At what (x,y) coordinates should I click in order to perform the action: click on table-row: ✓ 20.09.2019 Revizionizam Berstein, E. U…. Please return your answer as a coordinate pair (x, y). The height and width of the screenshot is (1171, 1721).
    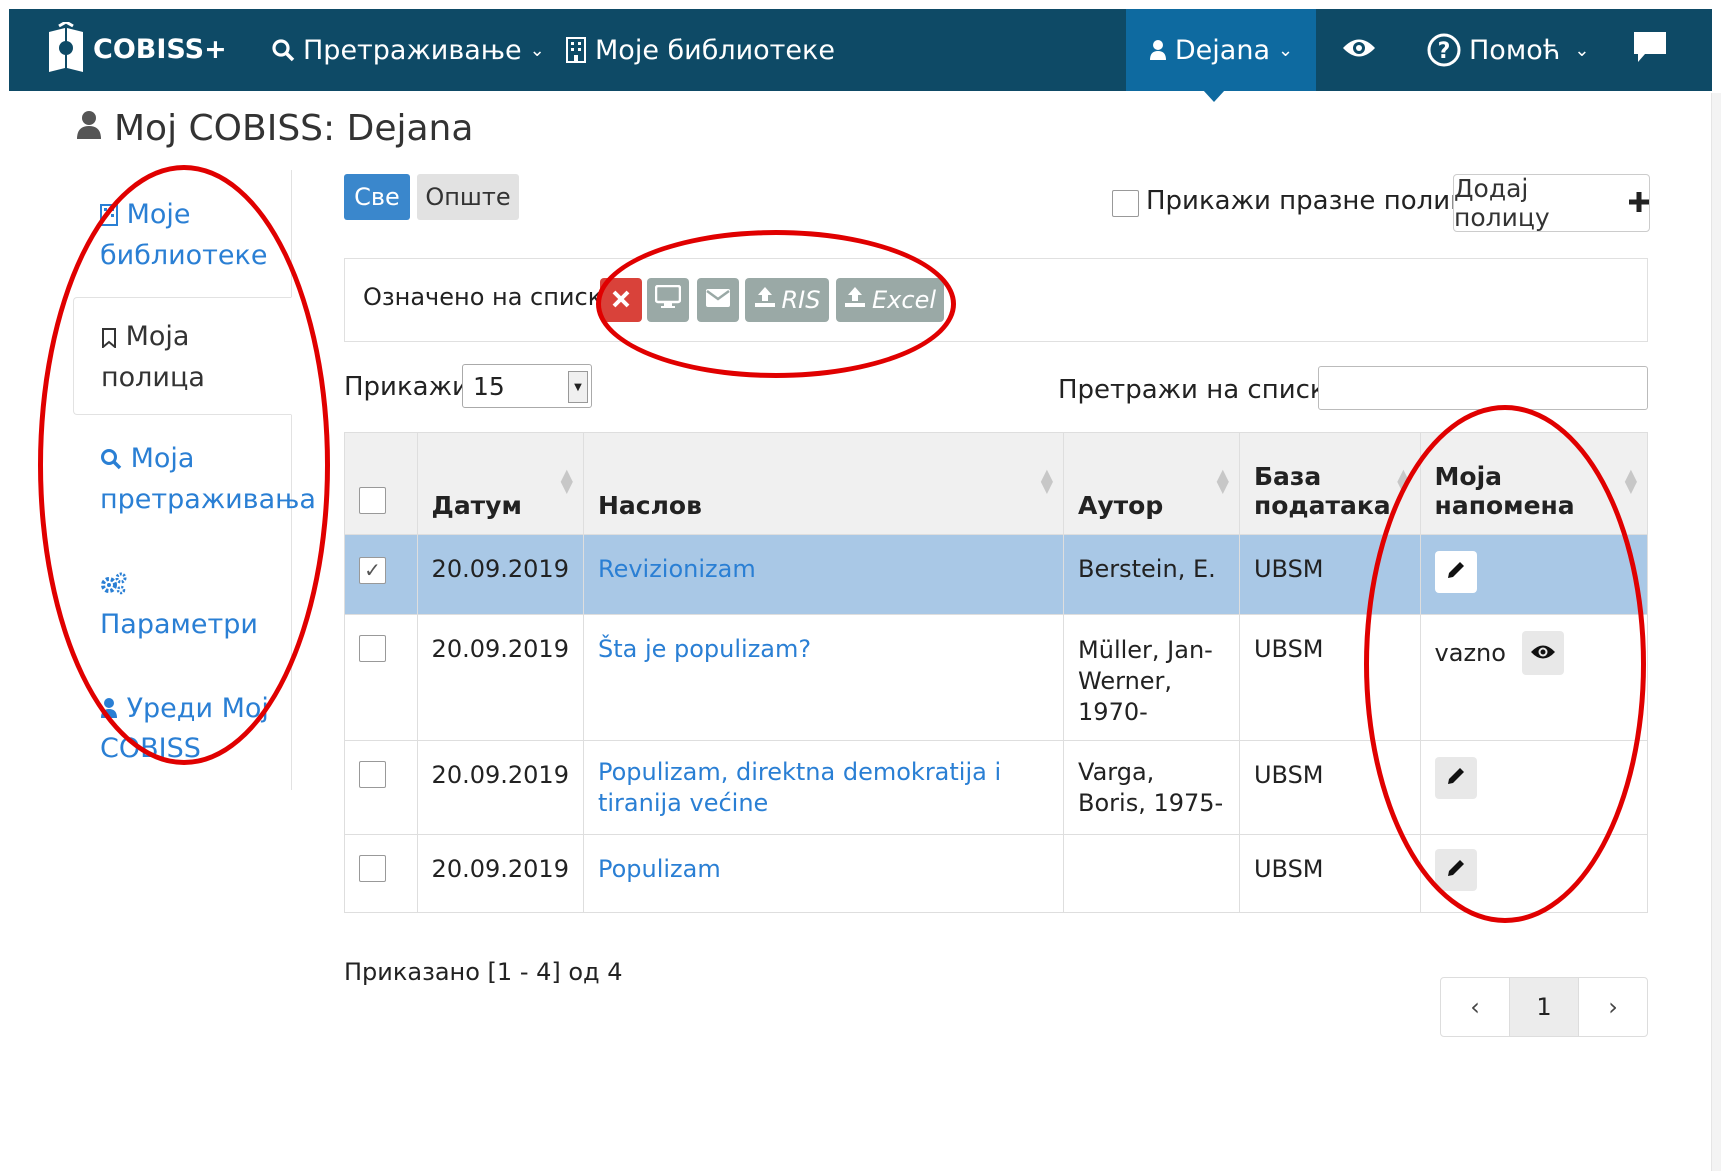
    Looking at the image, I should click on (996, 574).